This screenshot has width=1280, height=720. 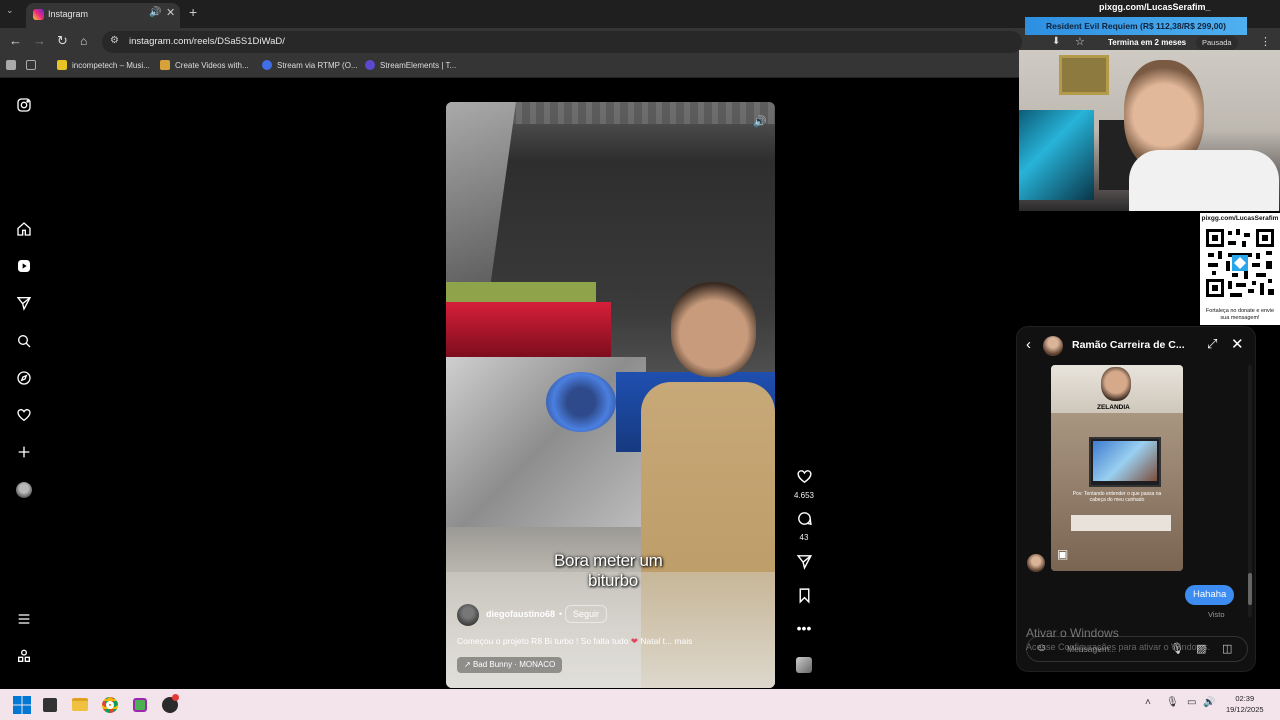 What do you see at coordinates (80, 705) in the screenshot?
I see `file-explorer-icon` at bounding box center [80, 705].